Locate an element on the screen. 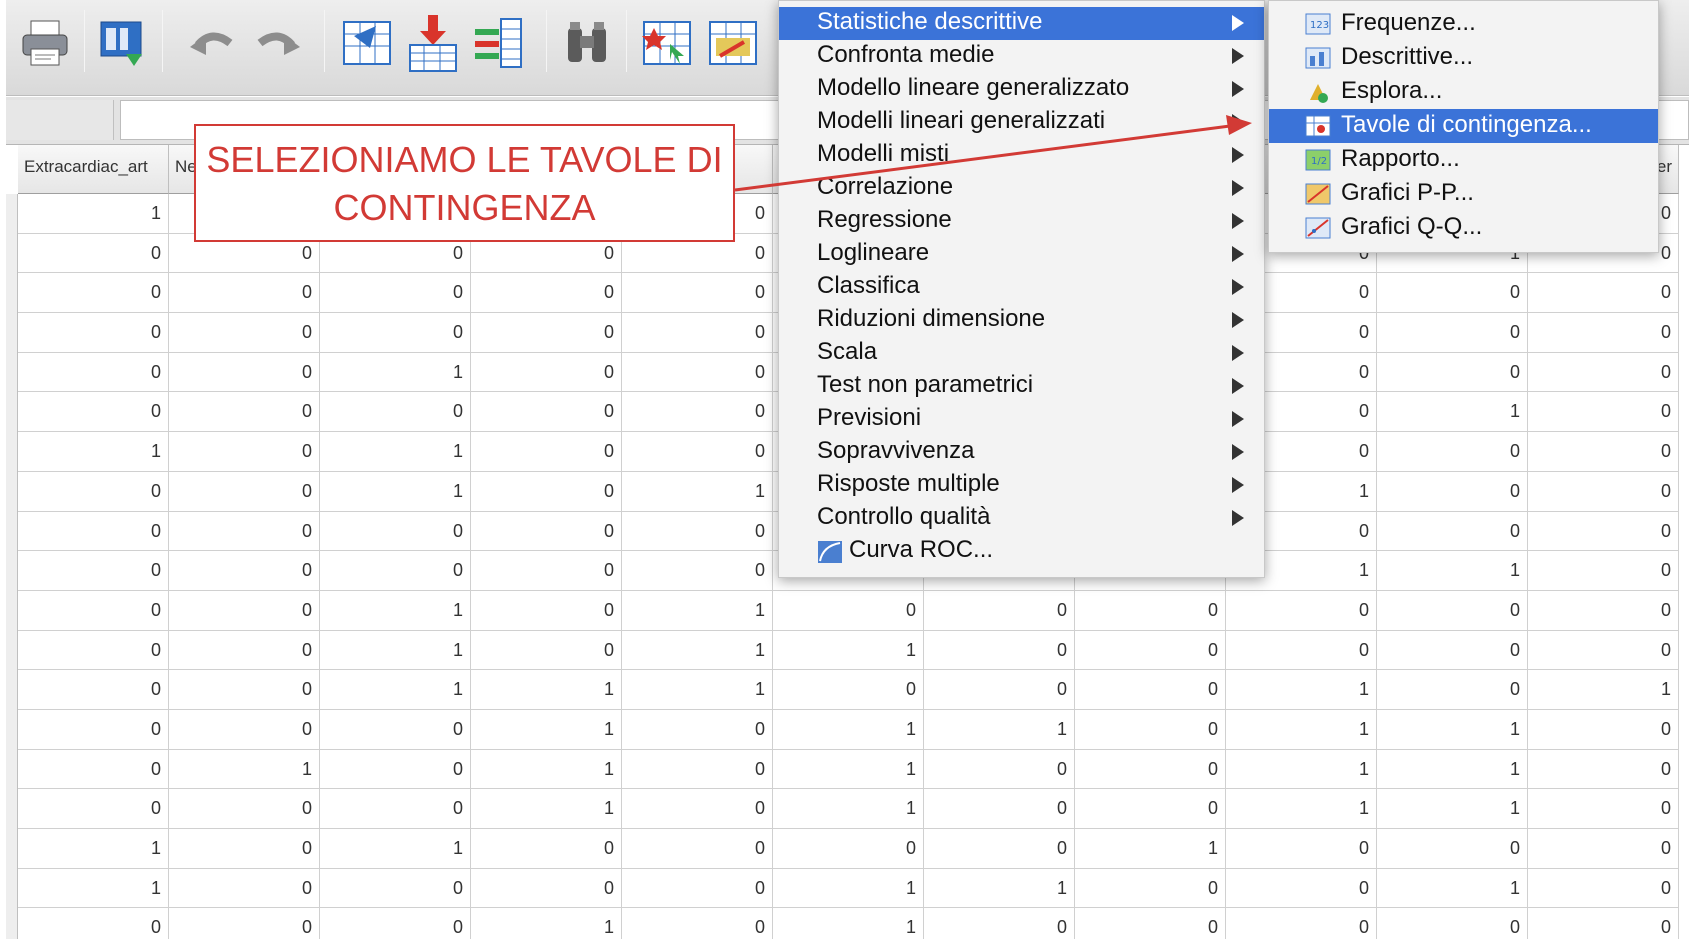 Image resolution: width=1689 pixels, height=939 pixels. select-cases-icon is located at coordinates (733, 43).